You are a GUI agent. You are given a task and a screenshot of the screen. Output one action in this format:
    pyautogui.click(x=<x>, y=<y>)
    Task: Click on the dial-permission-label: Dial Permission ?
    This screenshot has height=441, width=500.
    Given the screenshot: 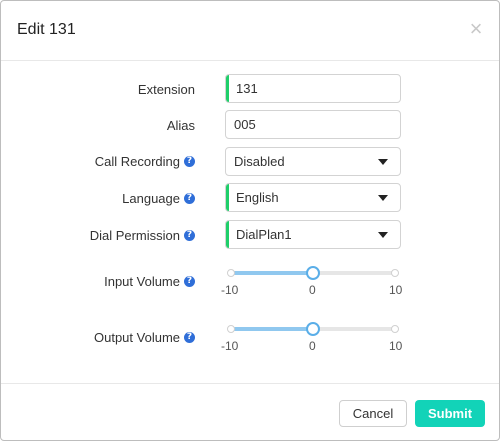 What is the action you would take?
    pyautogui.click(x=98, y=235)
    